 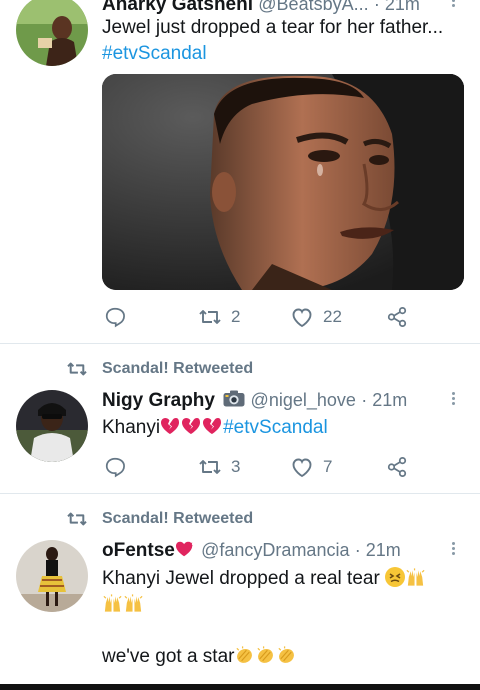 I want to click on retweet-button: 3, so click(x=219, y=467).